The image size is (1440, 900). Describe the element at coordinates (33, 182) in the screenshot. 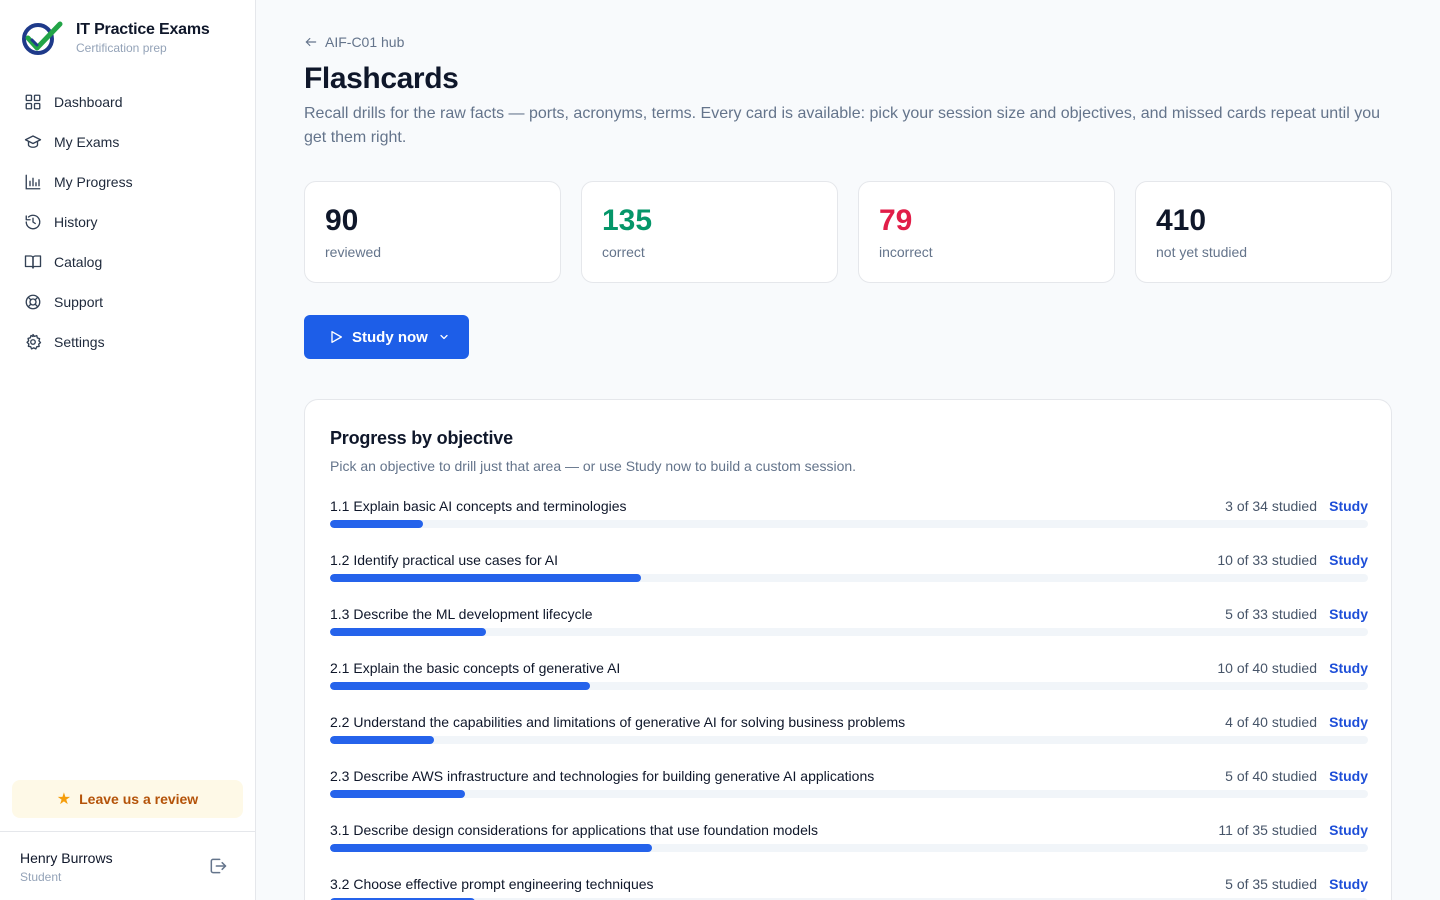

I see `bar-chart-icon` at that location.